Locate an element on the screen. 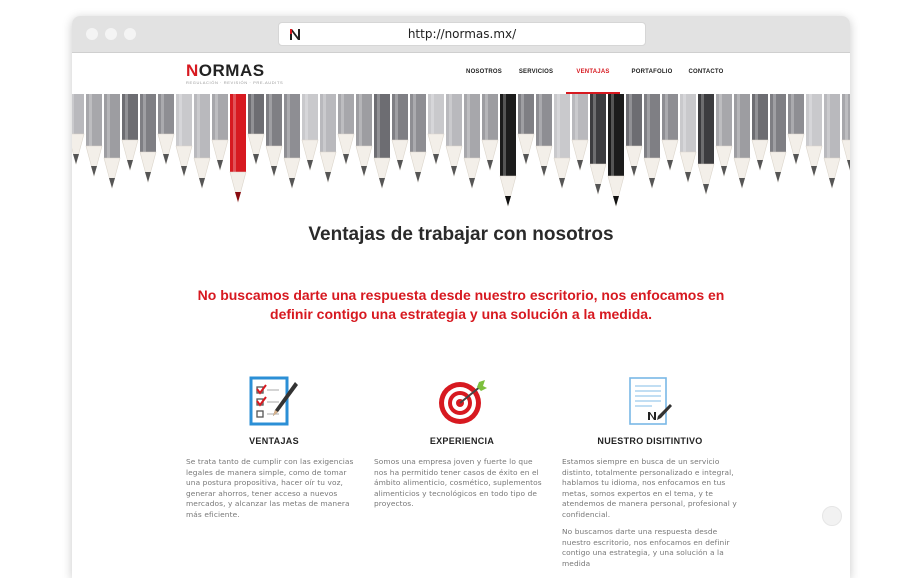 The height and width of the screenshot is (578, 924). feature-title-distintivo: NUESTRO DISITINTIVO is located at coordinates (650, 441).